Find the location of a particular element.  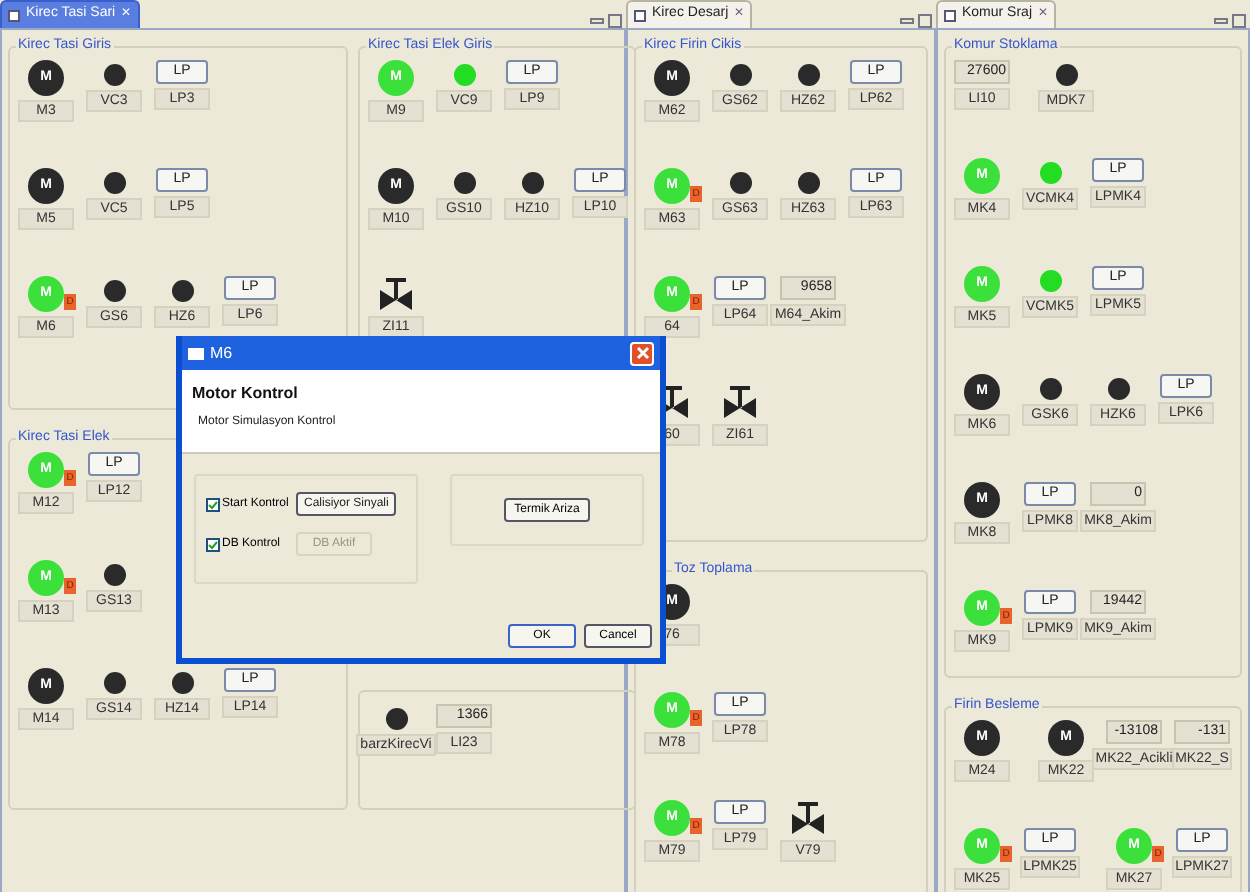

close-icon is located at coordinates (642, 353).